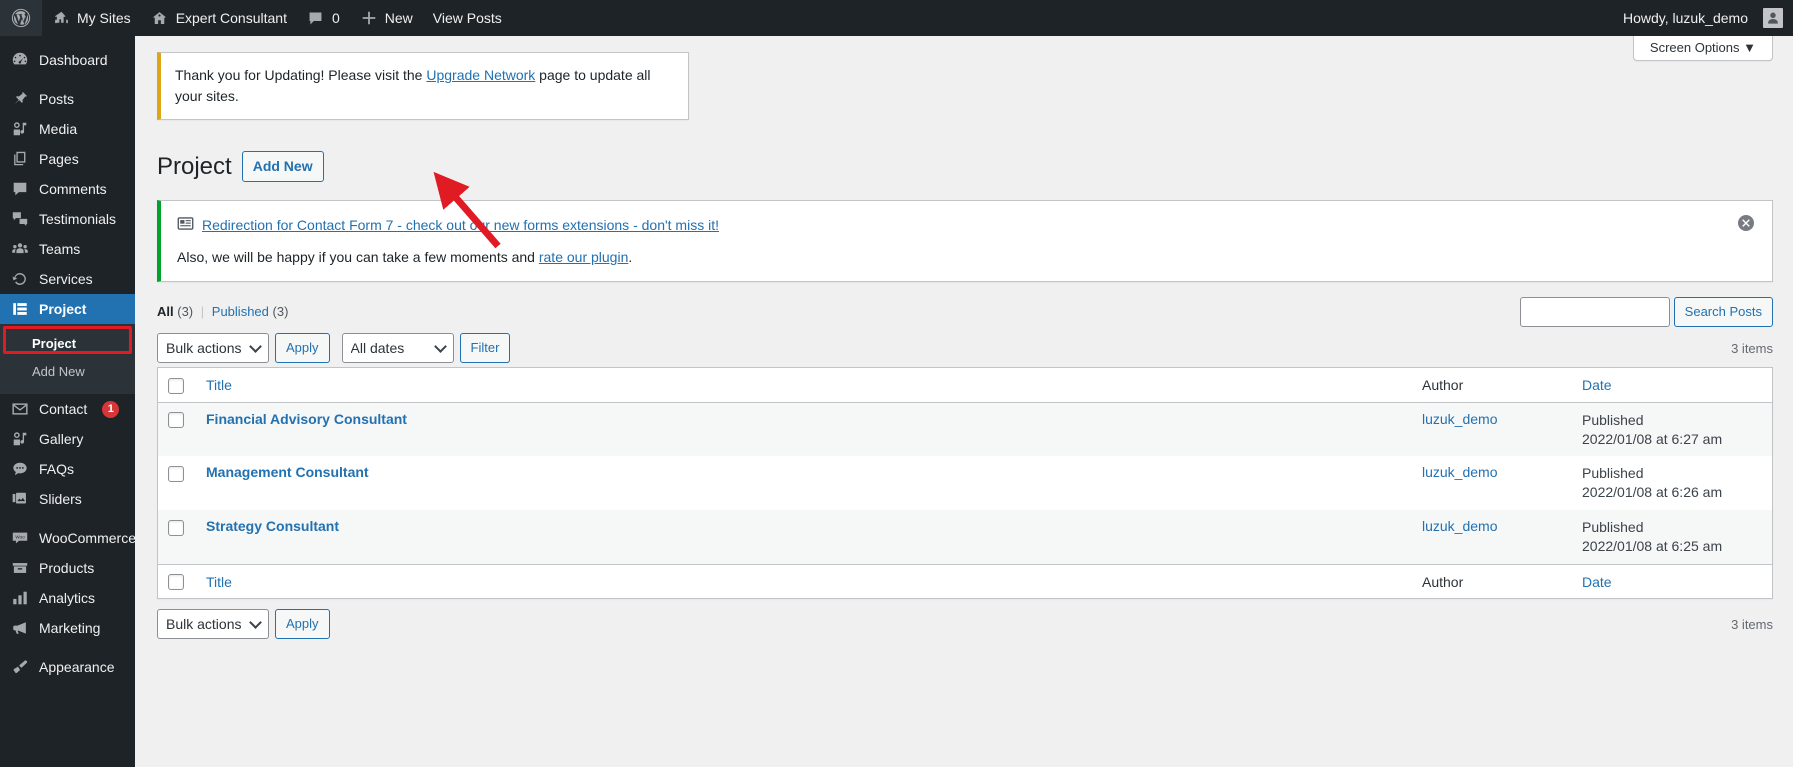  What do you see at coordinates (67, 344) in the screenshot?
I see `submenu-item-project: Project` at bounding box center [67, 344].